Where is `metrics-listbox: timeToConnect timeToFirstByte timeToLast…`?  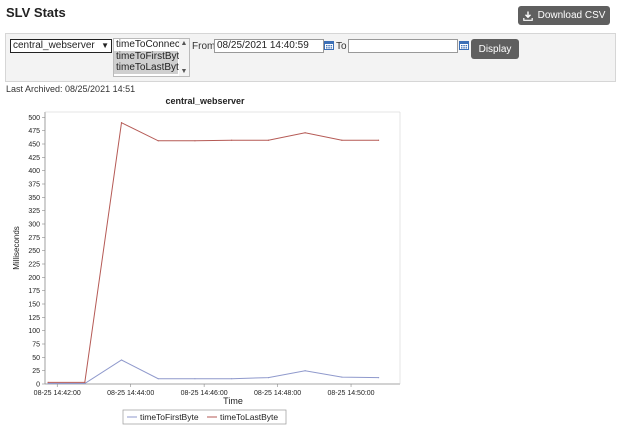 metrics-listbox: timeToConnect timeToFirstByte timeToLast… is located at coordinates (151, 57).